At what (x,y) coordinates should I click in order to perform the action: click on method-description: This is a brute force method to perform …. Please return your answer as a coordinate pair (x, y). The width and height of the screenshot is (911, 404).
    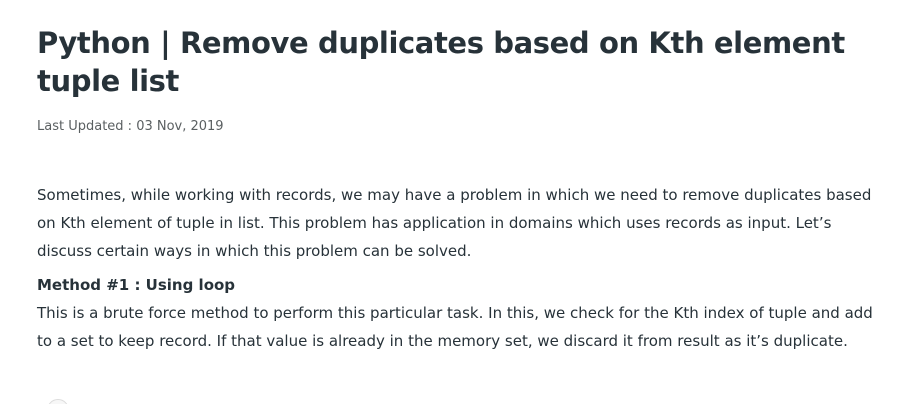
    Looking at the image, I should click on (455, 327).